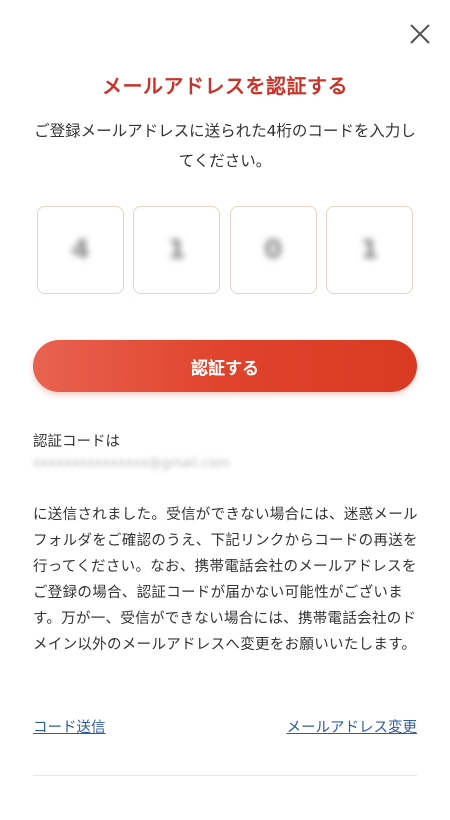  I want to click on divider, so click(225, 775).